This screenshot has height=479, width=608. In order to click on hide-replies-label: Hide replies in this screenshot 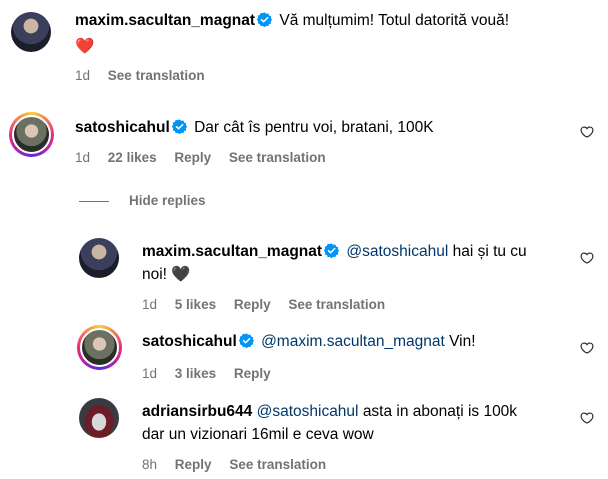, I will do `click(167, 200)`.